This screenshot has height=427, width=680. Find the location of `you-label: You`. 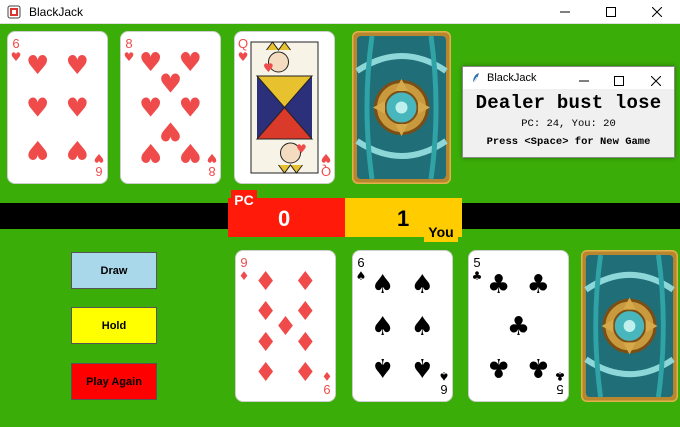

you-label: You is located at coordinates (441, 232).